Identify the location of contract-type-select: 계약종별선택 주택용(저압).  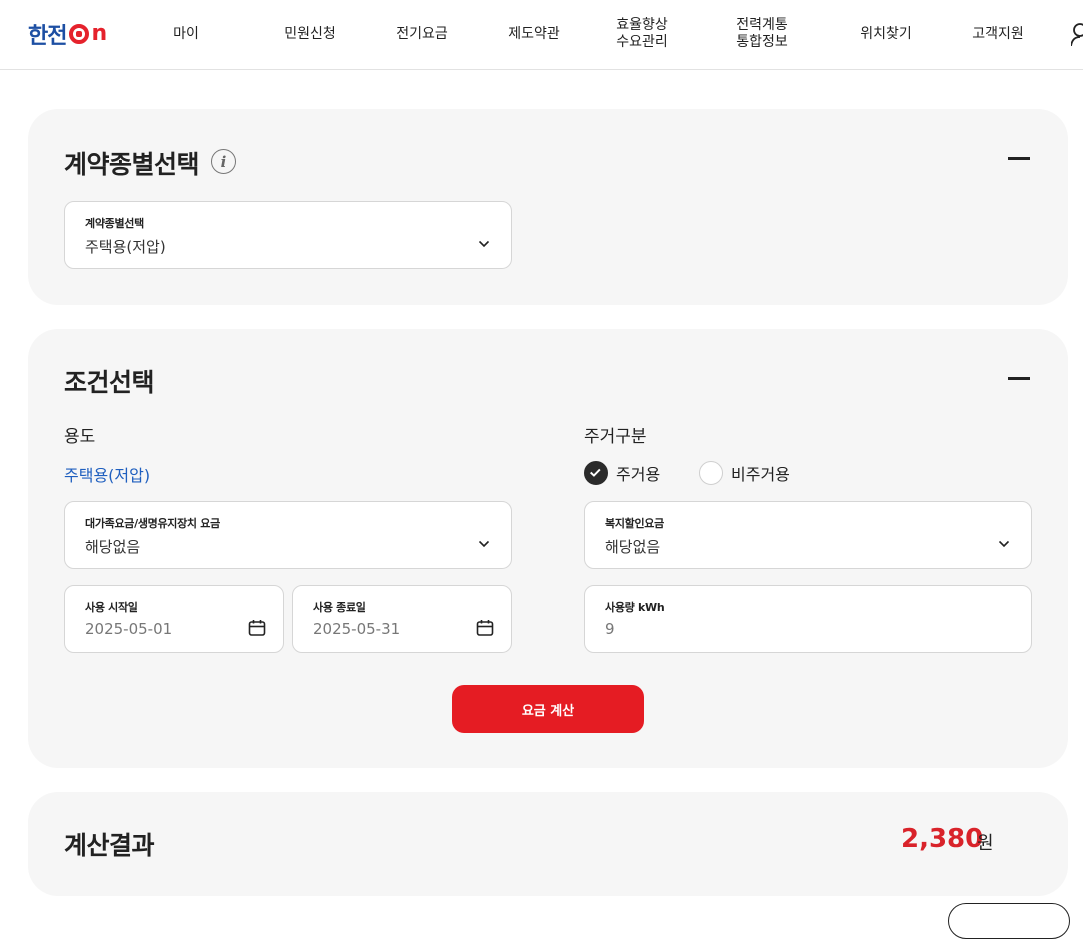
(288, 235).